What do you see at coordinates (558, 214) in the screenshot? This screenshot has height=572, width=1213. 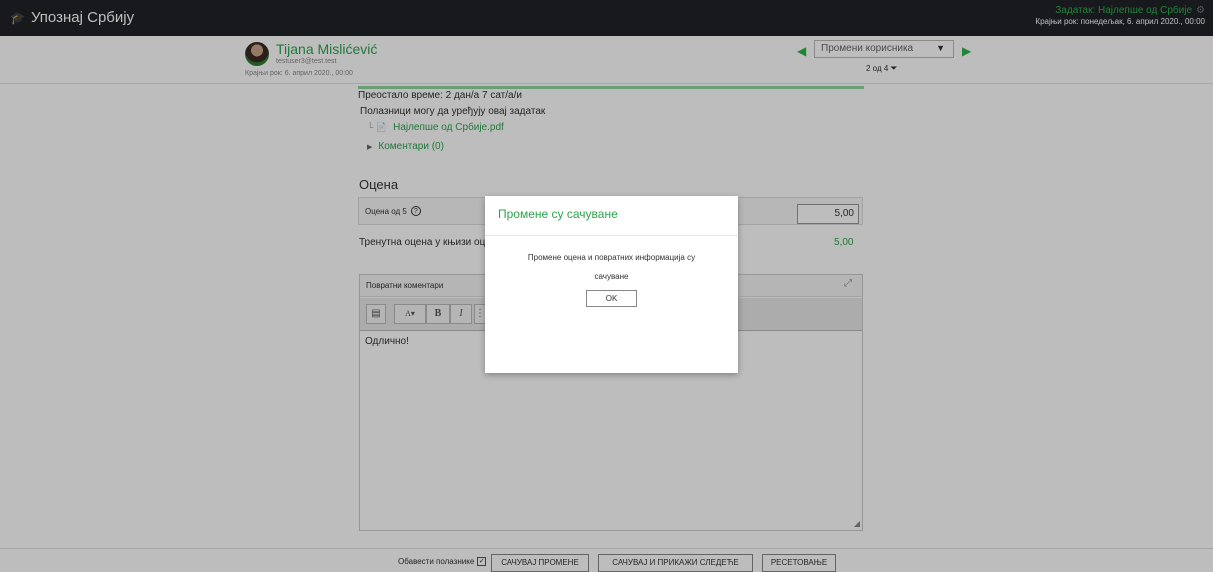 I see `dialog-title: Промене су сачуване` at bounding box center [558, 214].